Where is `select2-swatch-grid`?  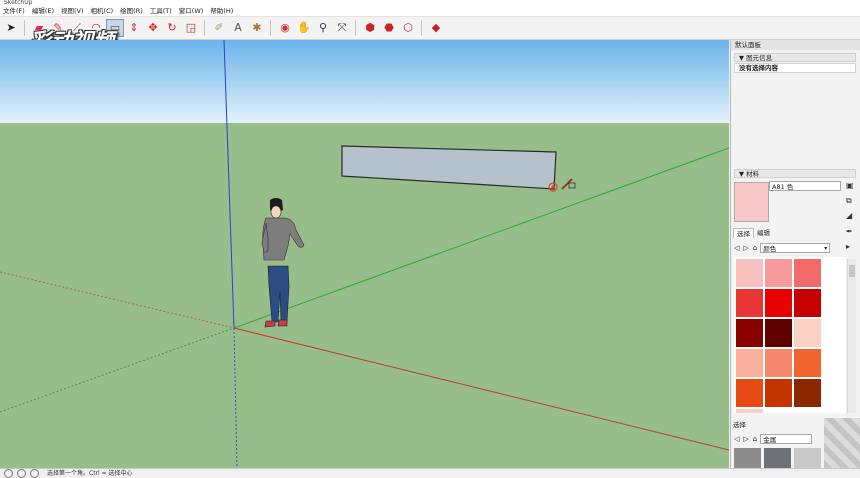 select2-swatch-grid is located at coordinates (779, 458).